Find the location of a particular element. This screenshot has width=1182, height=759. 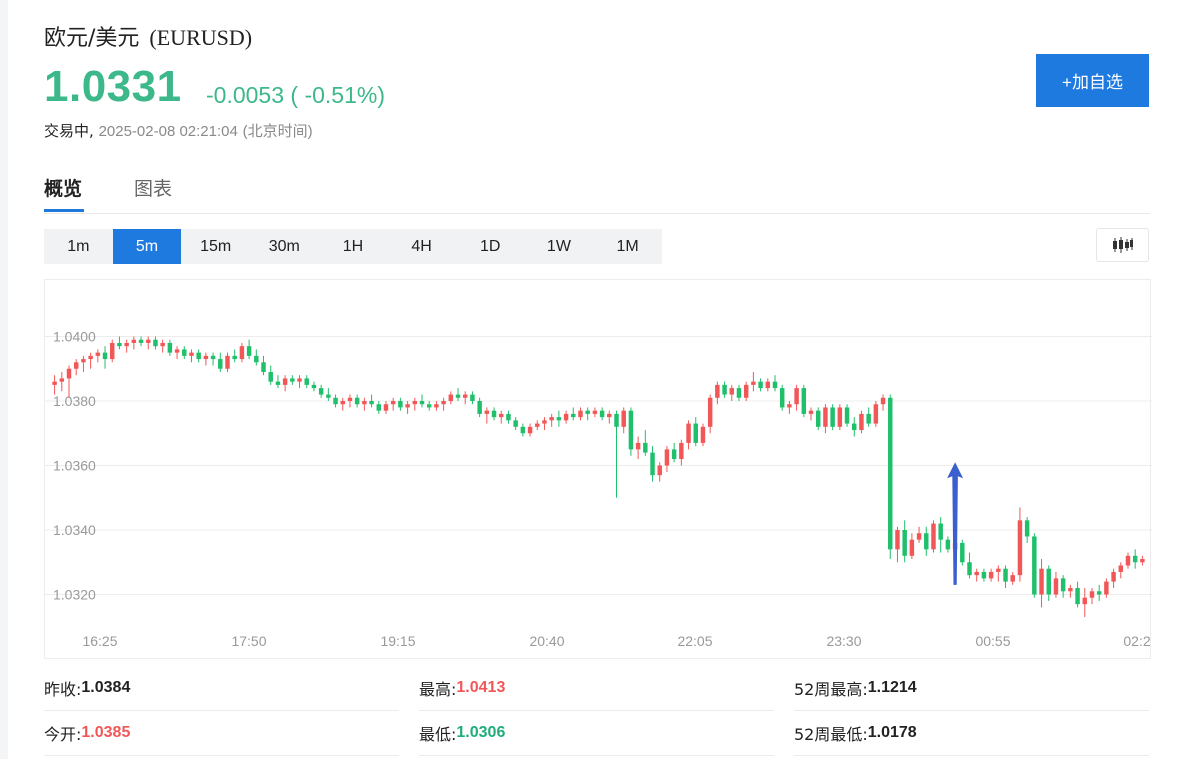

interval-1w: 1W is located at coordinates (559, 246).